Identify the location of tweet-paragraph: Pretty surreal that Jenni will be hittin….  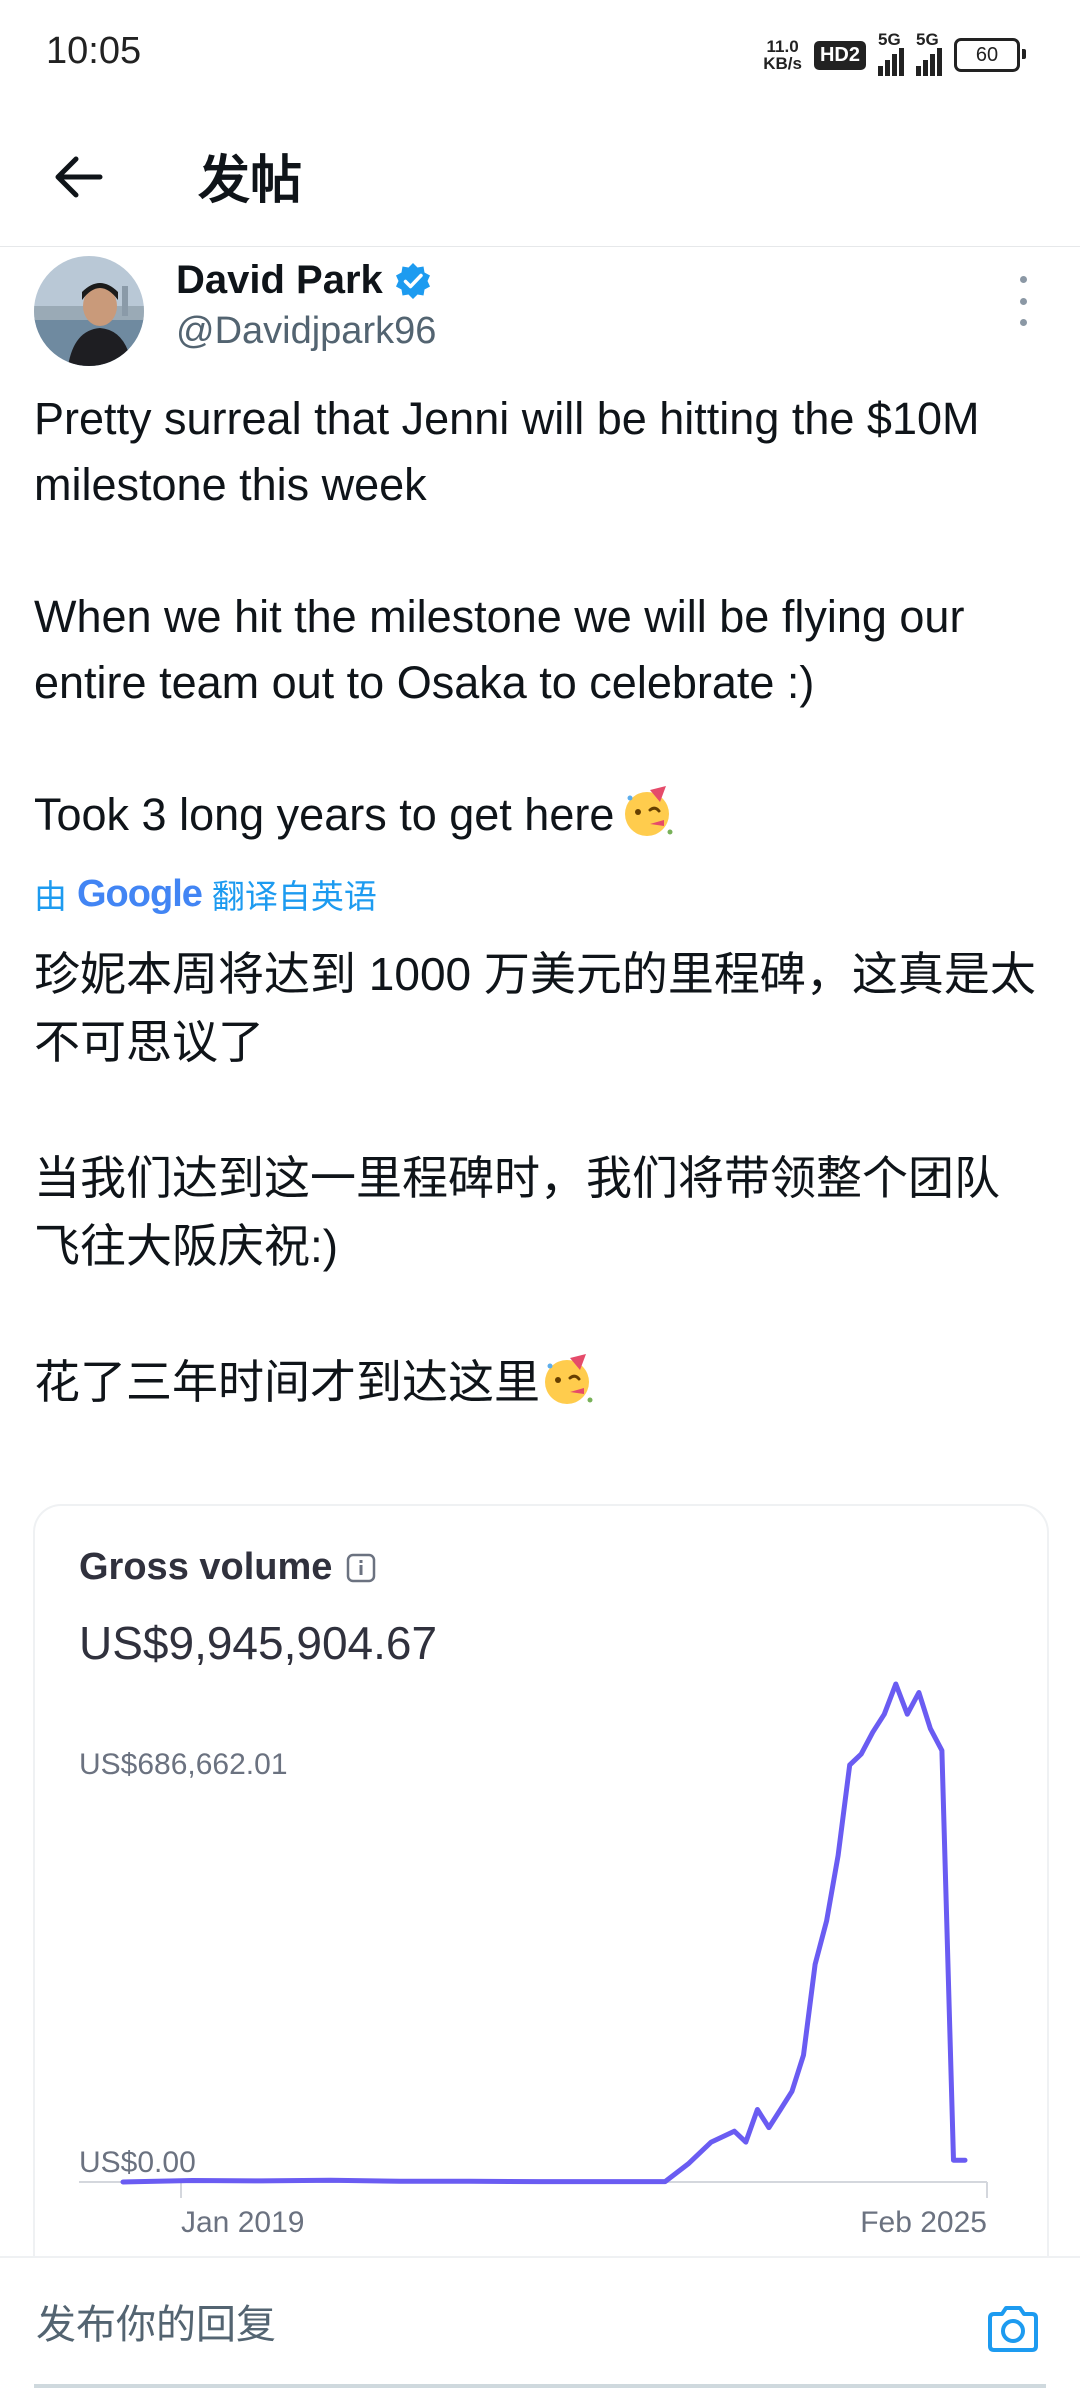
(507, 451).